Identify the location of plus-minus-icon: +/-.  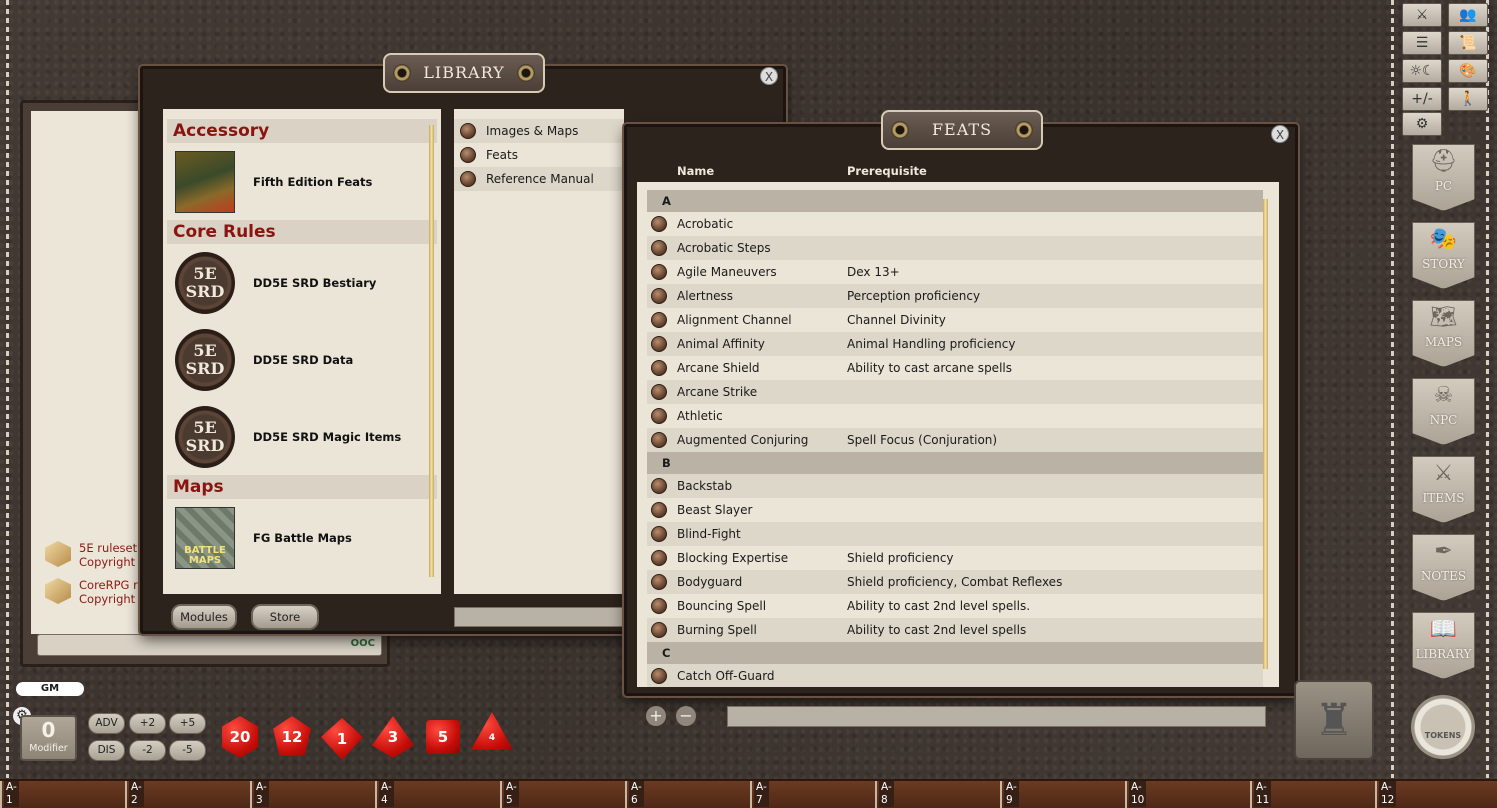
(1422, 99).